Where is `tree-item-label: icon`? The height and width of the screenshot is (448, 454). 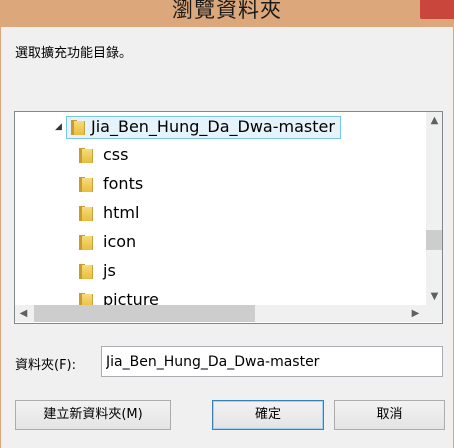 tree-item-label: icon is located at coordinates (120, 241).